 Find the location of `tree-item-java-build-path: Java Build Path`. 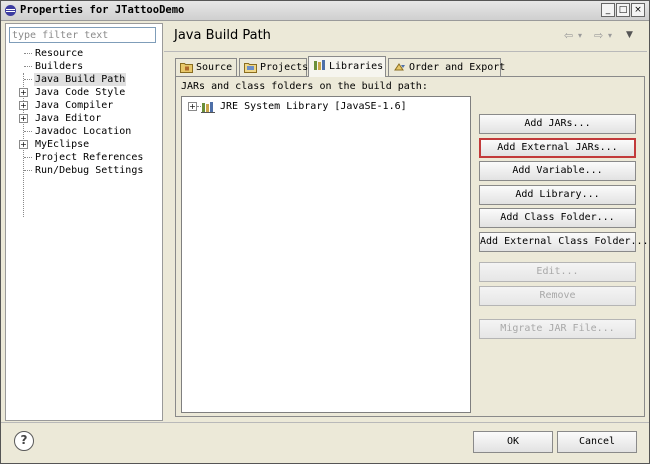

tree-item-java-build-path: Java Build Path is located at coordinates (84, 79).